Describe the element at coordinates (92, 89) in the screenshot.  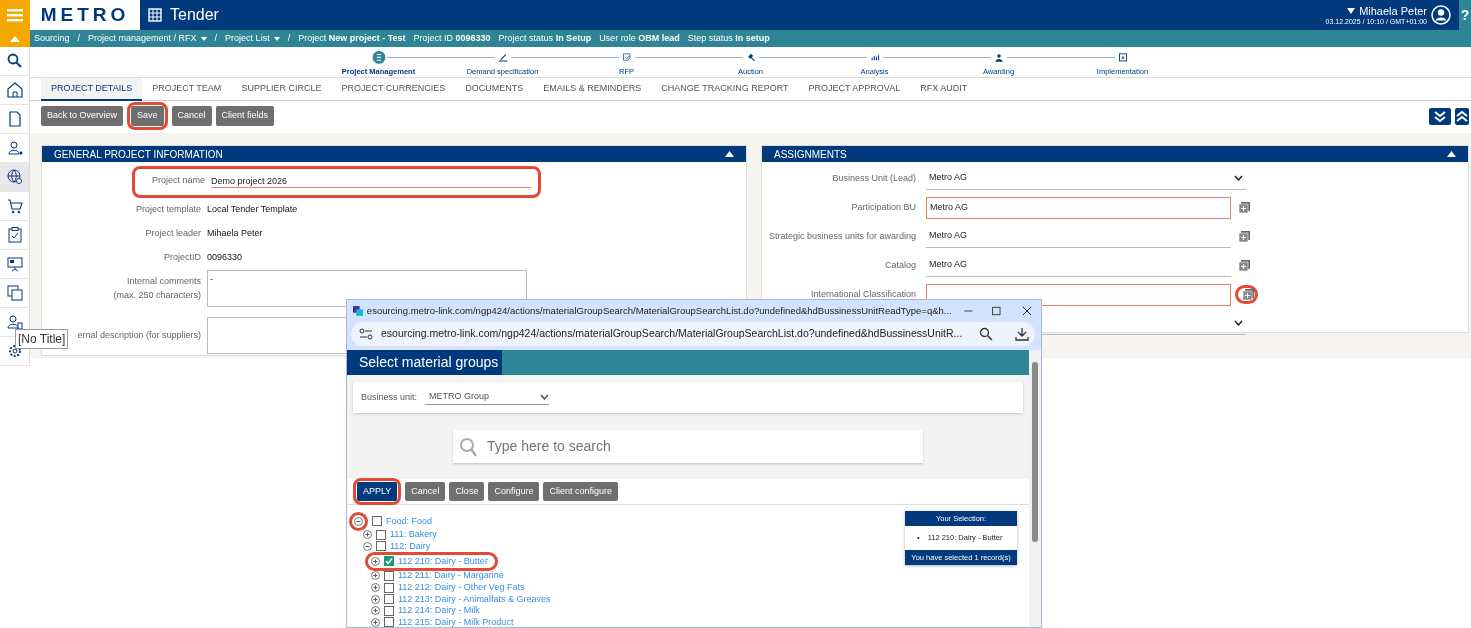
I see `tab: PROJECT DETAILS` at that location.